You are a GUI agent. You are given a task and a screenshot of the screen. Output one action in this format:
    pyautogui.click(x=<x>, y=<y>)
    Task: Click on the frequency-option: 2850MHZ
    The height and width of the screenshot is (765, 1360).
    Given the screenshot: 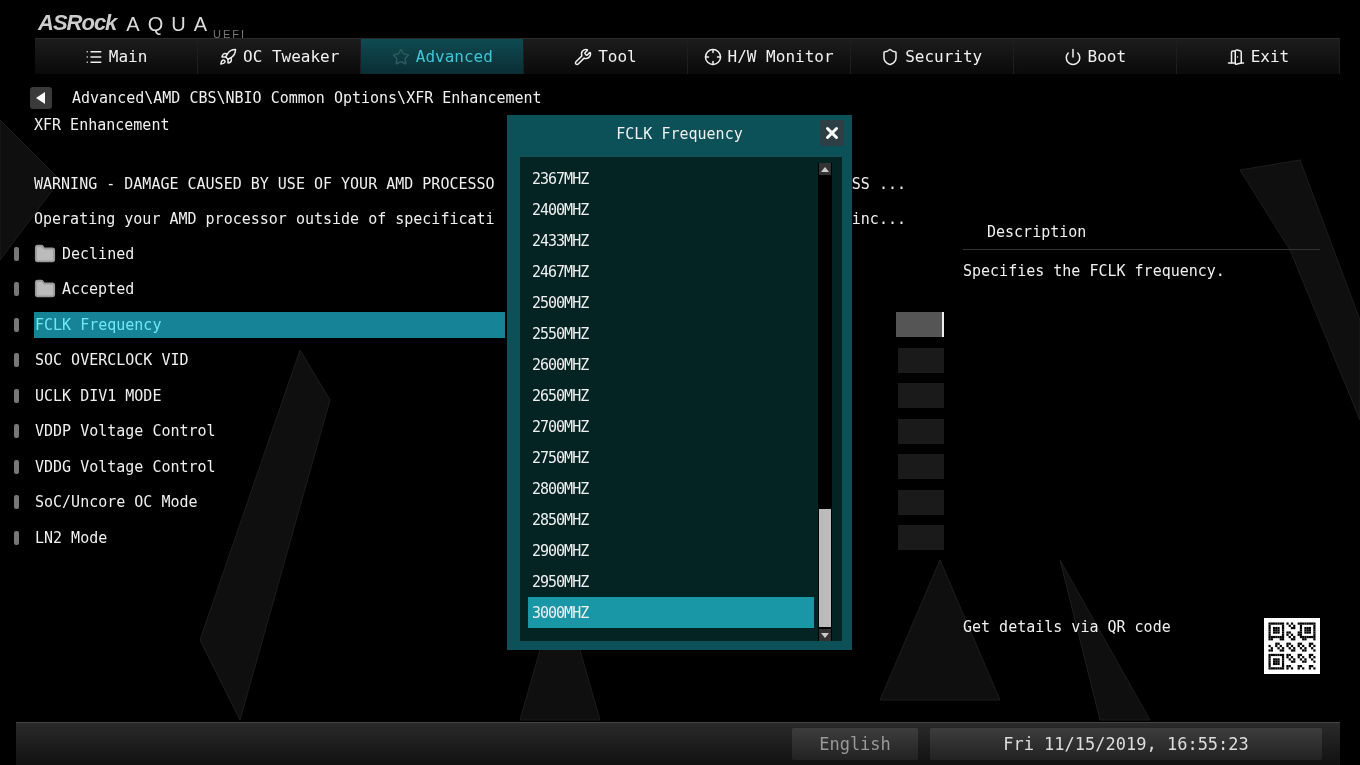 What is the action you would take?
    pyautogui.click(x=671, y=519)
    